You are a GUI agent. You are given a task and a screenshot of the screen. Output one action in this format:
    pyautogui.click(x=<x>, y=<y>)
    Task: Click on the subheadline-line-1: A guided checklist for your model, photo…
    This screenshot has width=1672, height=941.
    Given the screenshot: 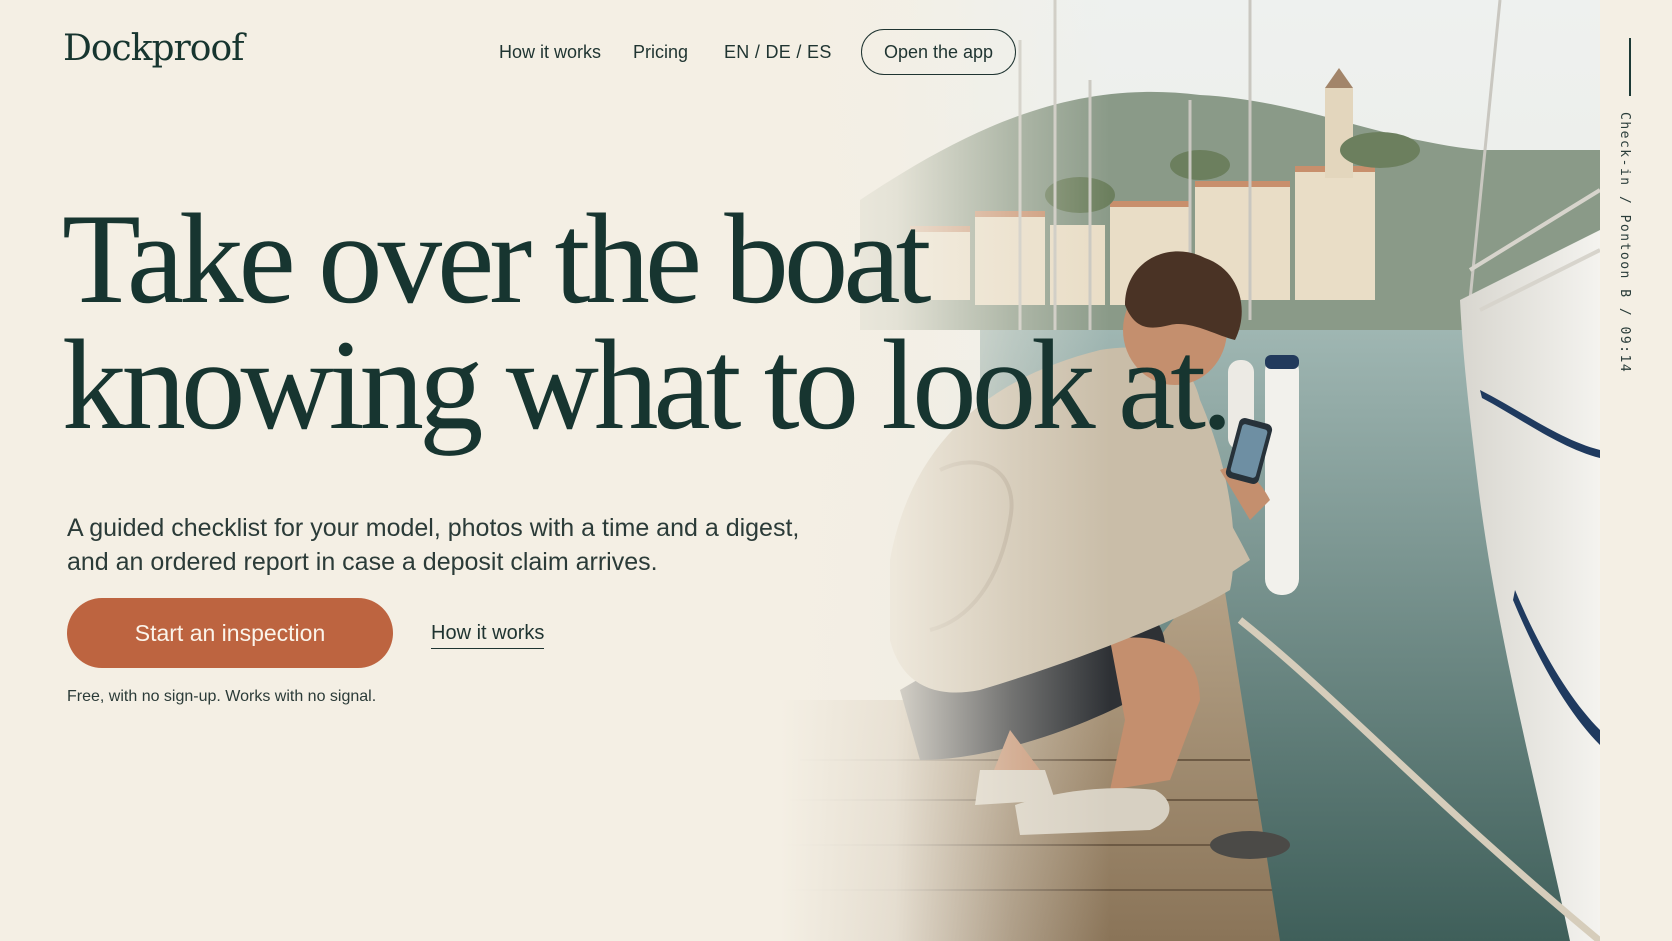 What is the action you would take?
    pyautogui.click(x=433, y=528)
    